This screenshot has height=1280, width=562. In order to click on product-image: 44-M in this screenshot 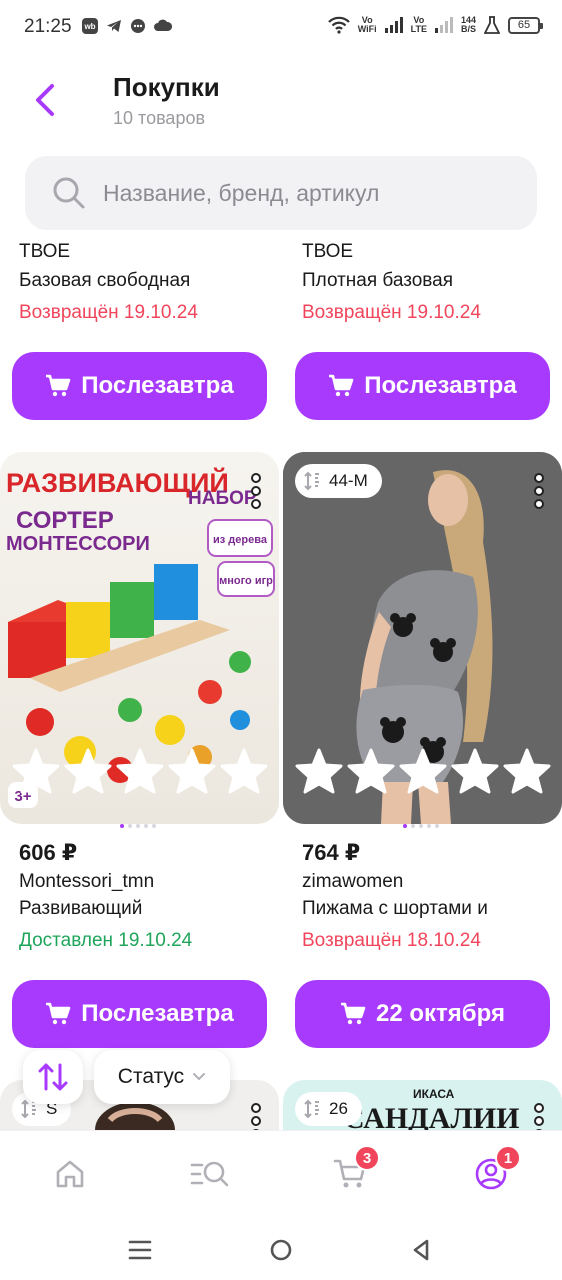, I will do `click(422, 638)`.